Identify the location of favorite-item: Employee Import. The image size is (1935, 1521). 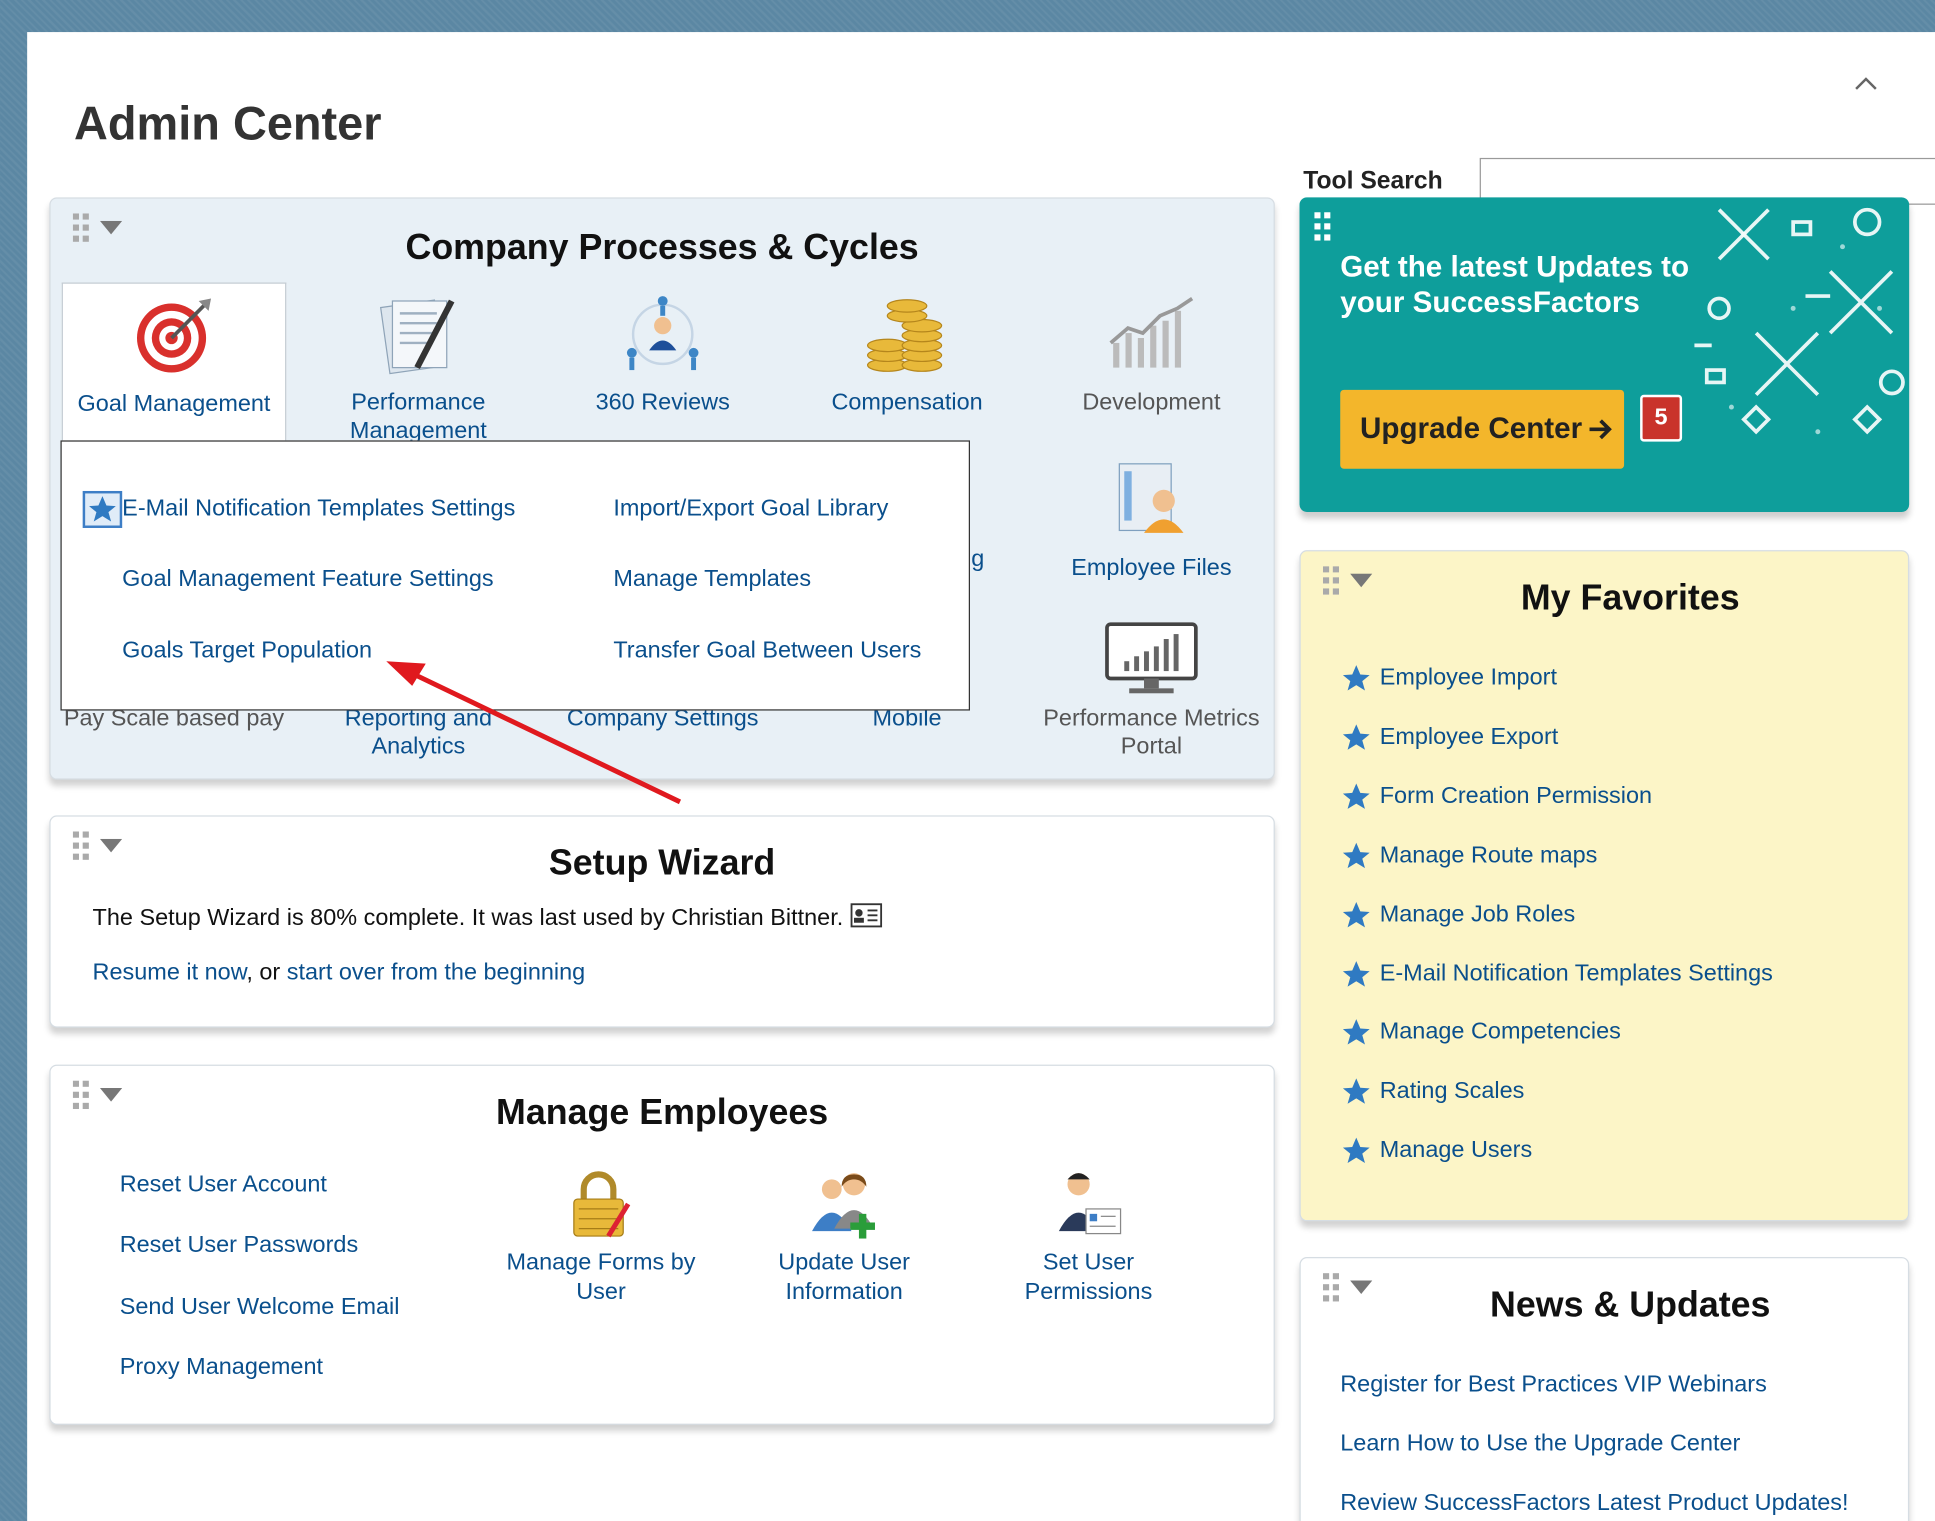
(1448, 678).